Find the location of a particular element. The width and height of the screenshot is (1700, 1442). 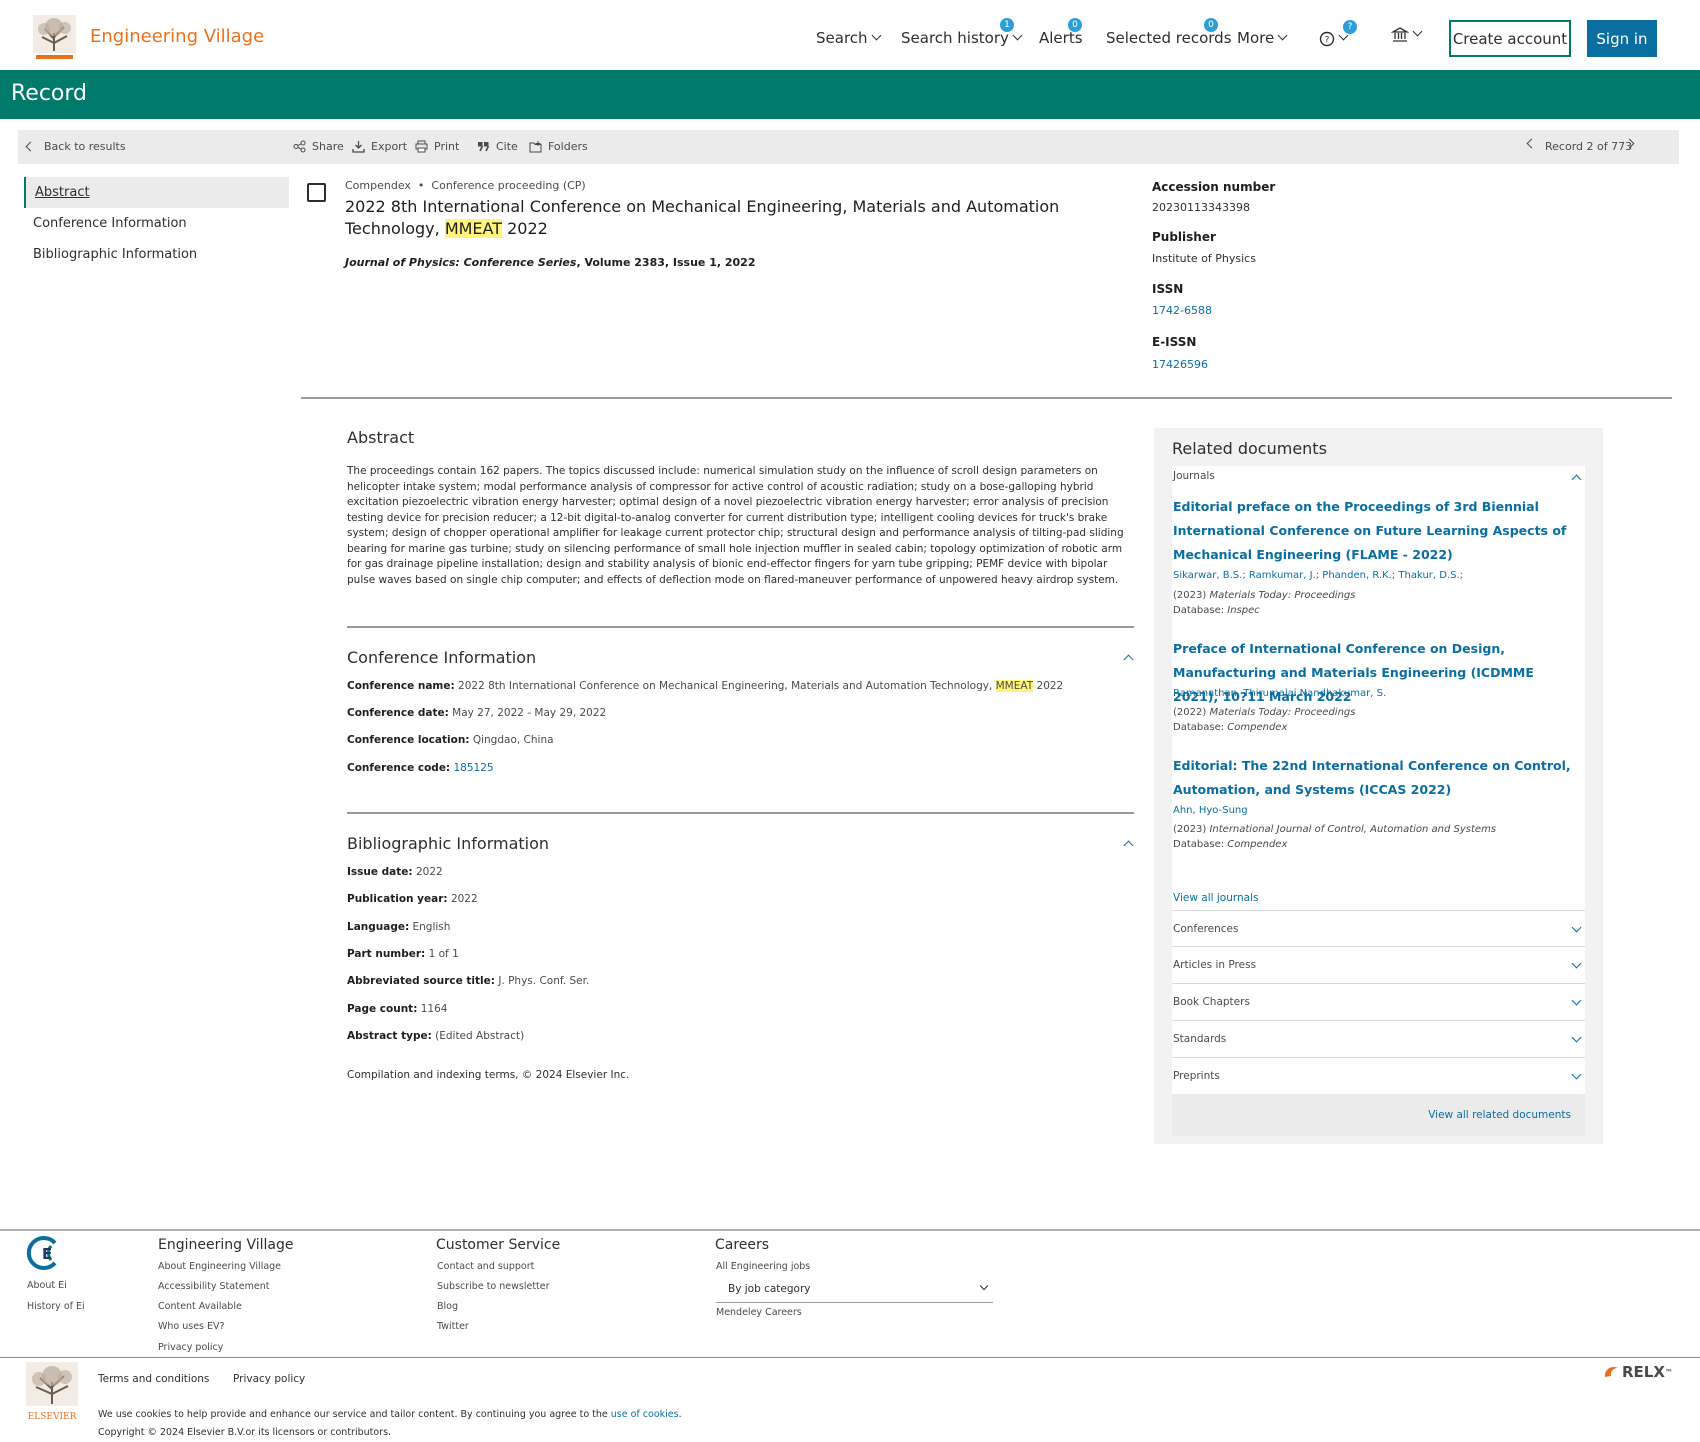

previous-record-button is located at coordinates (1531, 143).